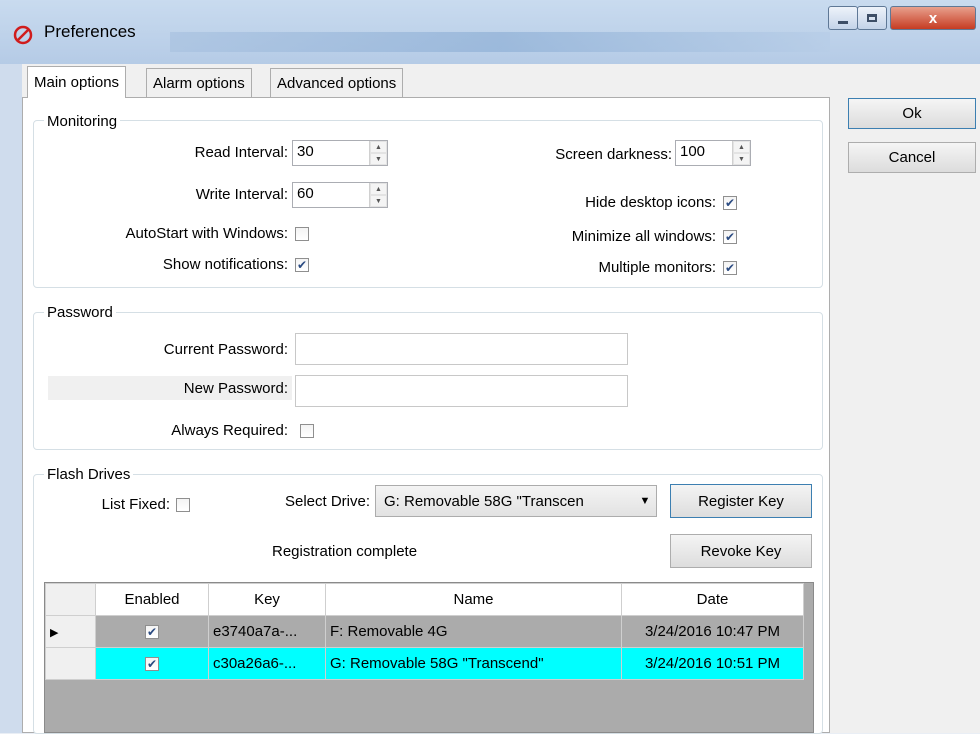 The height and width of the screenshot is (734, 980). What do you see at coordinates (229, 430) in the screenshot?
I see `always-required-label: Always Required:` at bounding box center [229, 430].